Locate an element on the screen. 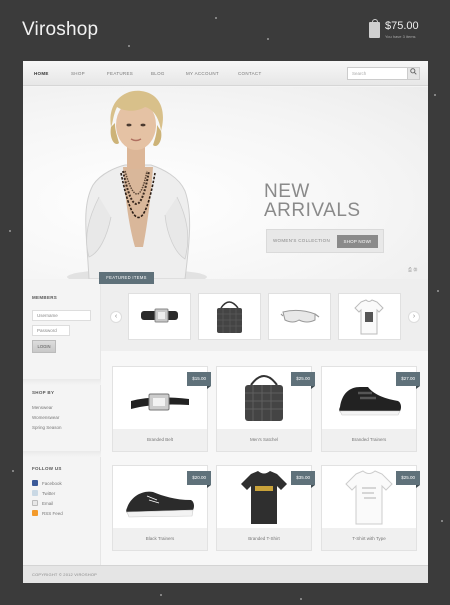 The width and height of the screenshot is (450, 605). shop-now-button: SHOP NOW! is located at coordinates (357, 241).